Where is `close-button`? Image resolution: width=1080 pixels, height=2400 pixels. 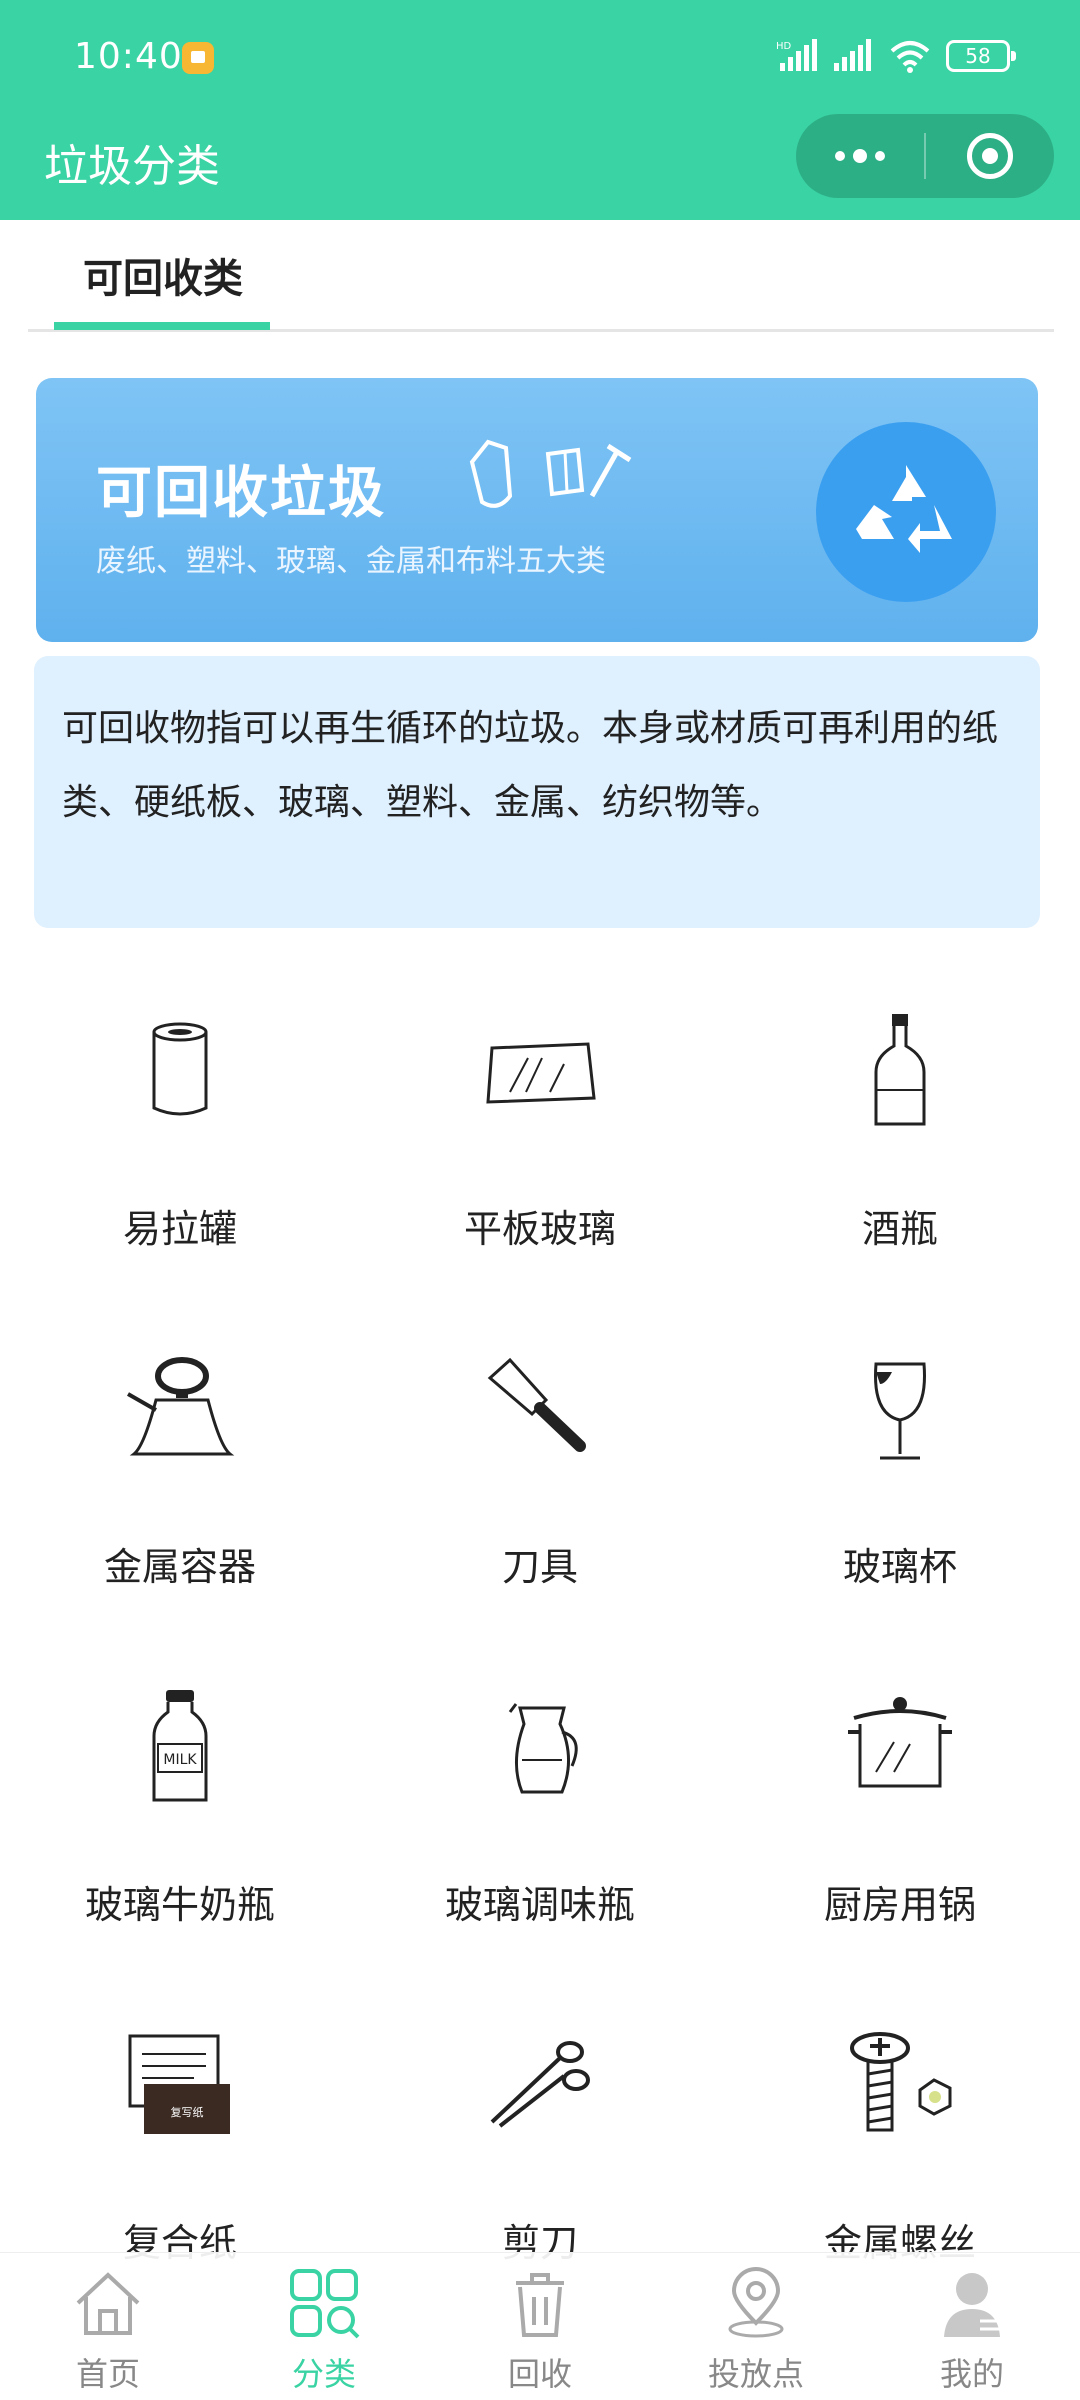
close-button is located at coordinates (990, 156).